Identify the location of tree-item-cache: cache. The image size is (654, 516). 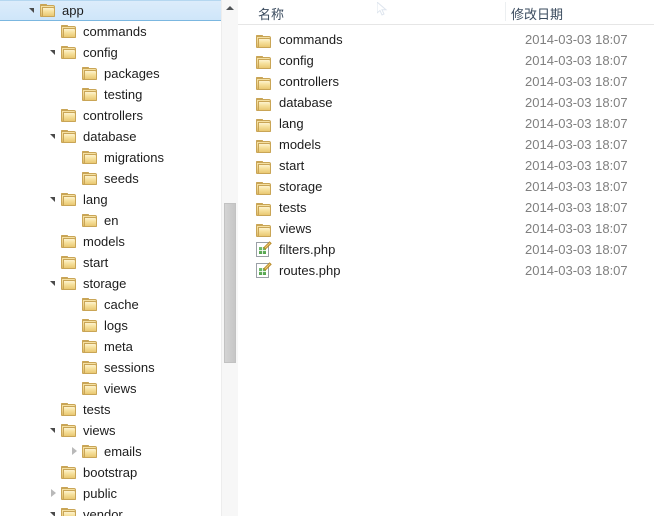
(119, 304).